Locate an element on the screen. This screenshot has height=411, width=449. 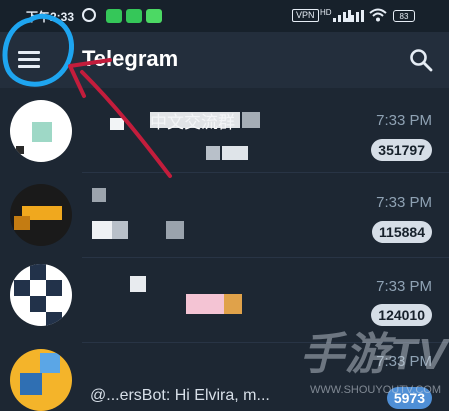
annotation-circle is located at coordinates (38, 50).